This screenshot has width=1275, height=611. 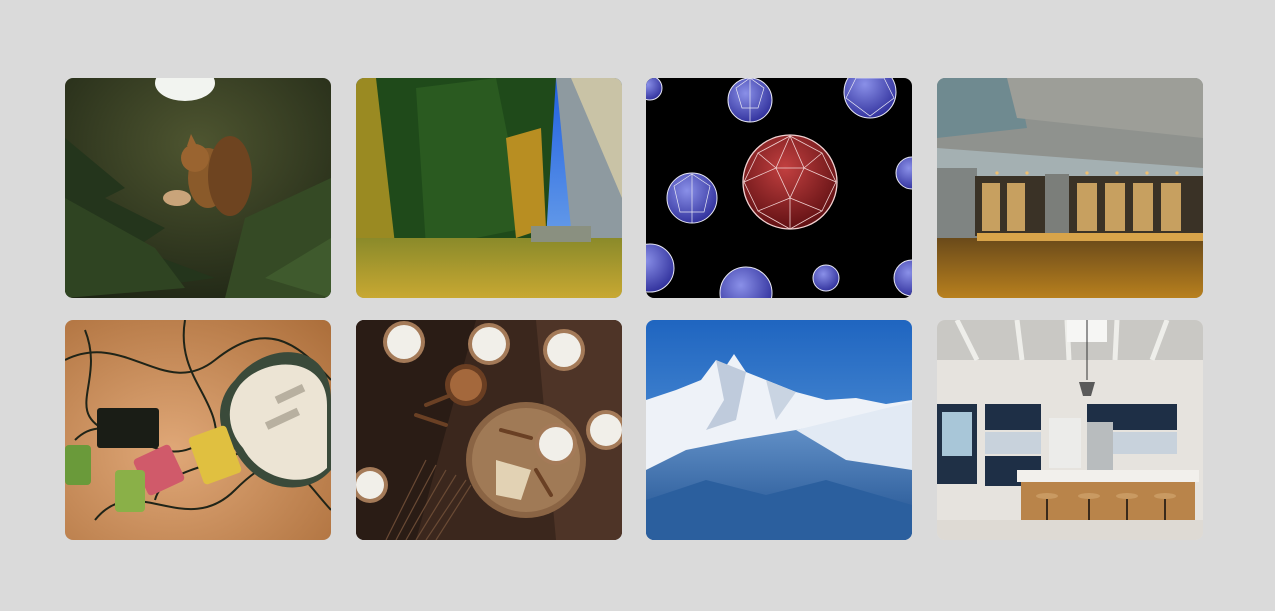 I want to click on gallery-image-forest, so click(x=488, y=188).